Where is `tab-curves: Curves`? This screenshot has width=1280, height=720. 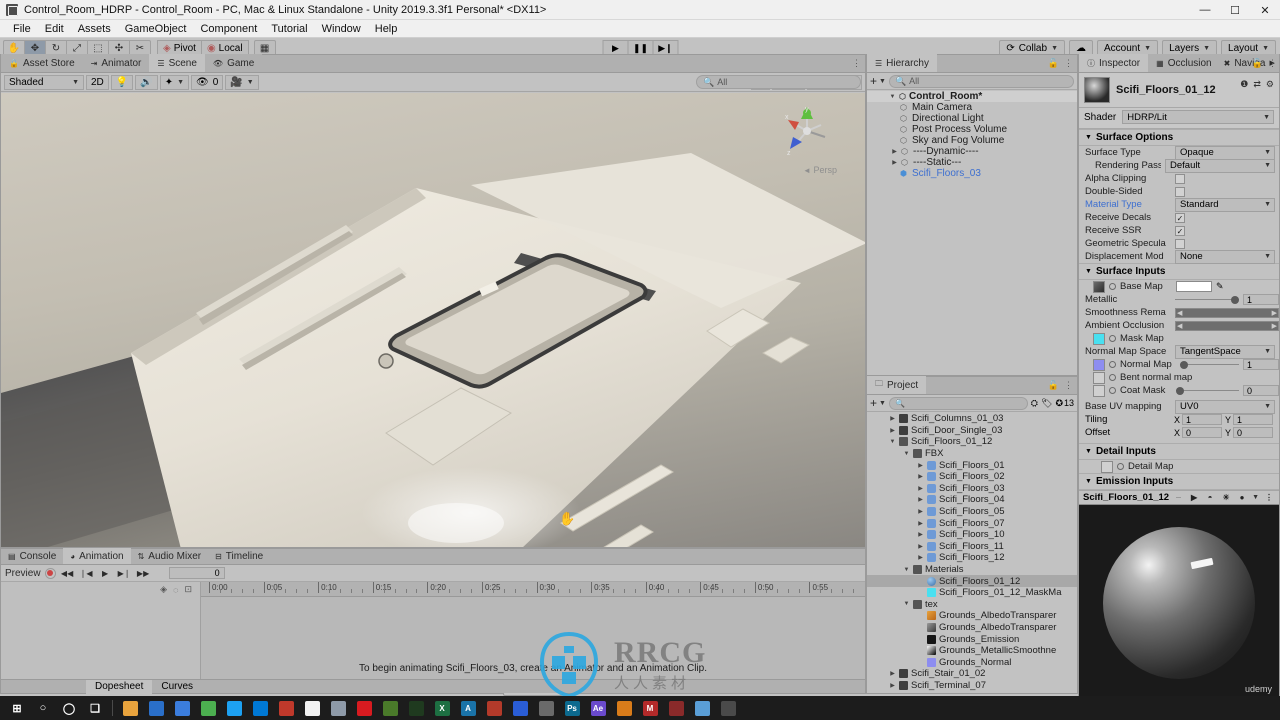
tab-curves: Curves is located at coordinates (177, 687).